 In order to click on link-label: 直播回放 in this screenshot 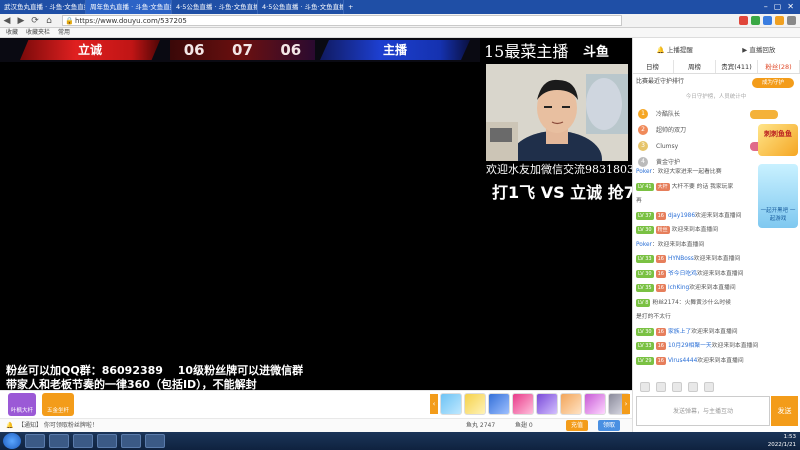, I will do `click(762, 50)`.